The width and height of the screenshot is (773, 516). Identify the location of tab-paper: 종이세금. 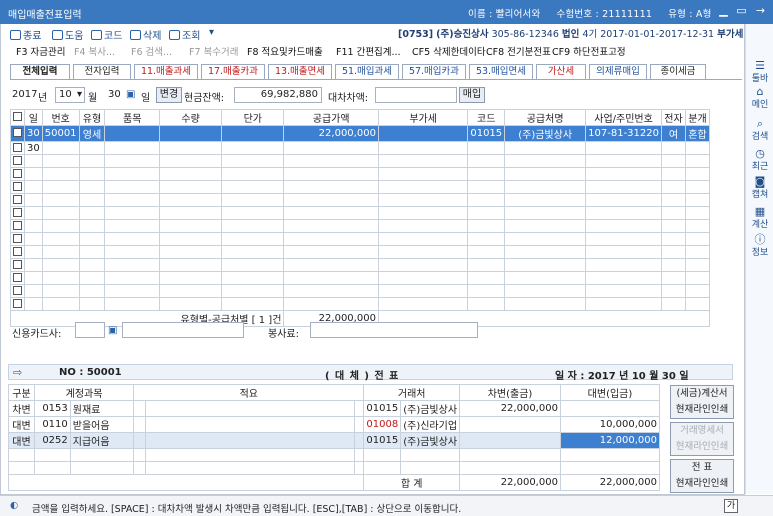
(678, 72).